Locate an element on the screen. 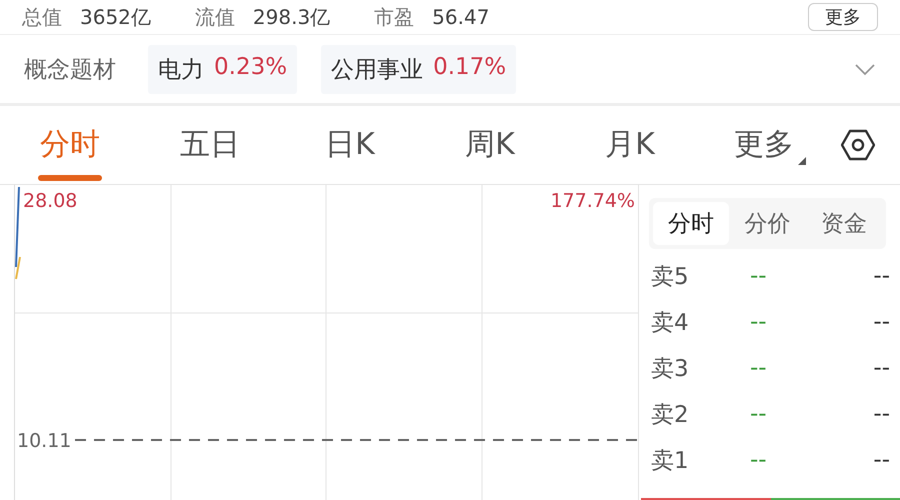 The image size is (900, 500). chevron-down-icon is located at coordinates (865, 69).